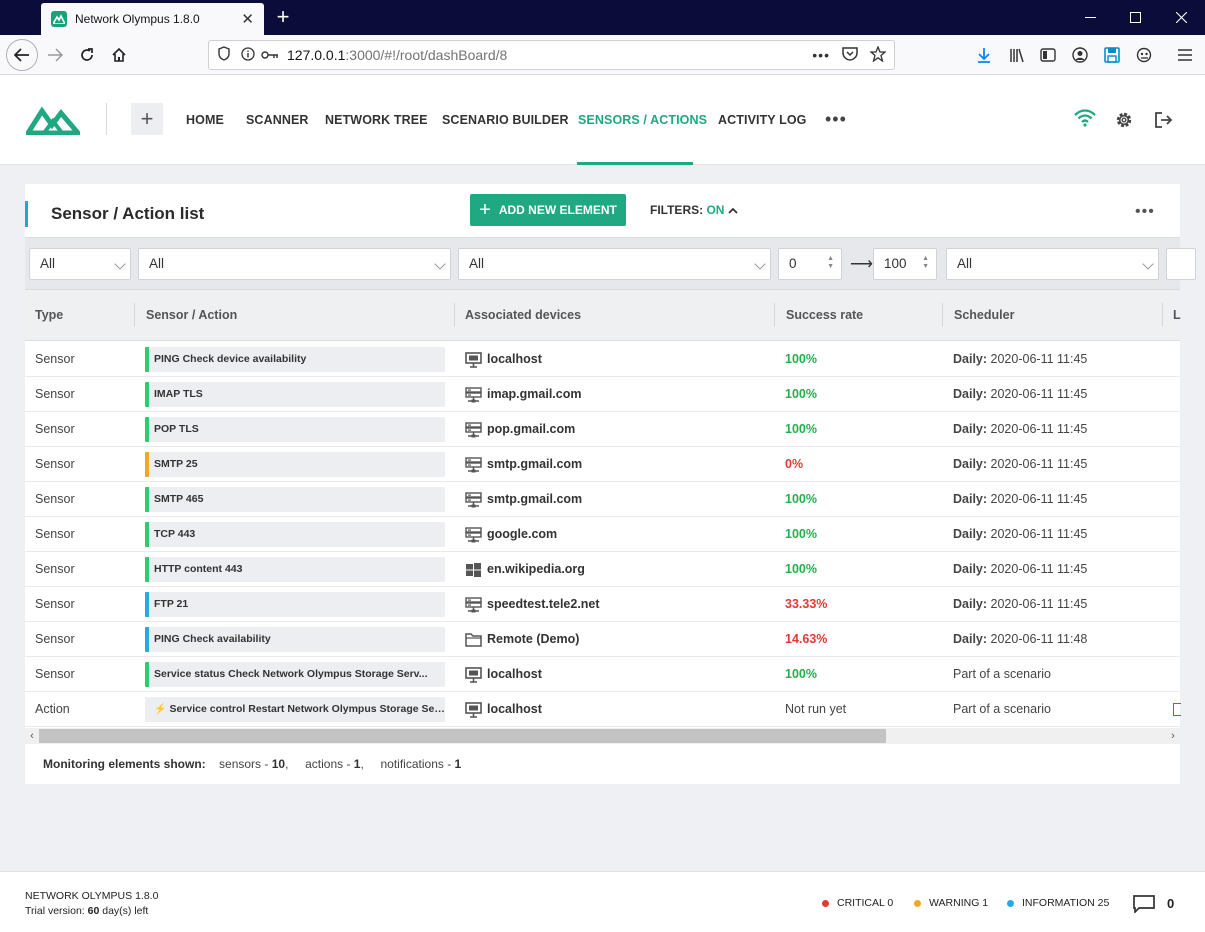  Describe the element at coordinates (1090, 17) in the screenshot. I see `minimize-button` at that location.